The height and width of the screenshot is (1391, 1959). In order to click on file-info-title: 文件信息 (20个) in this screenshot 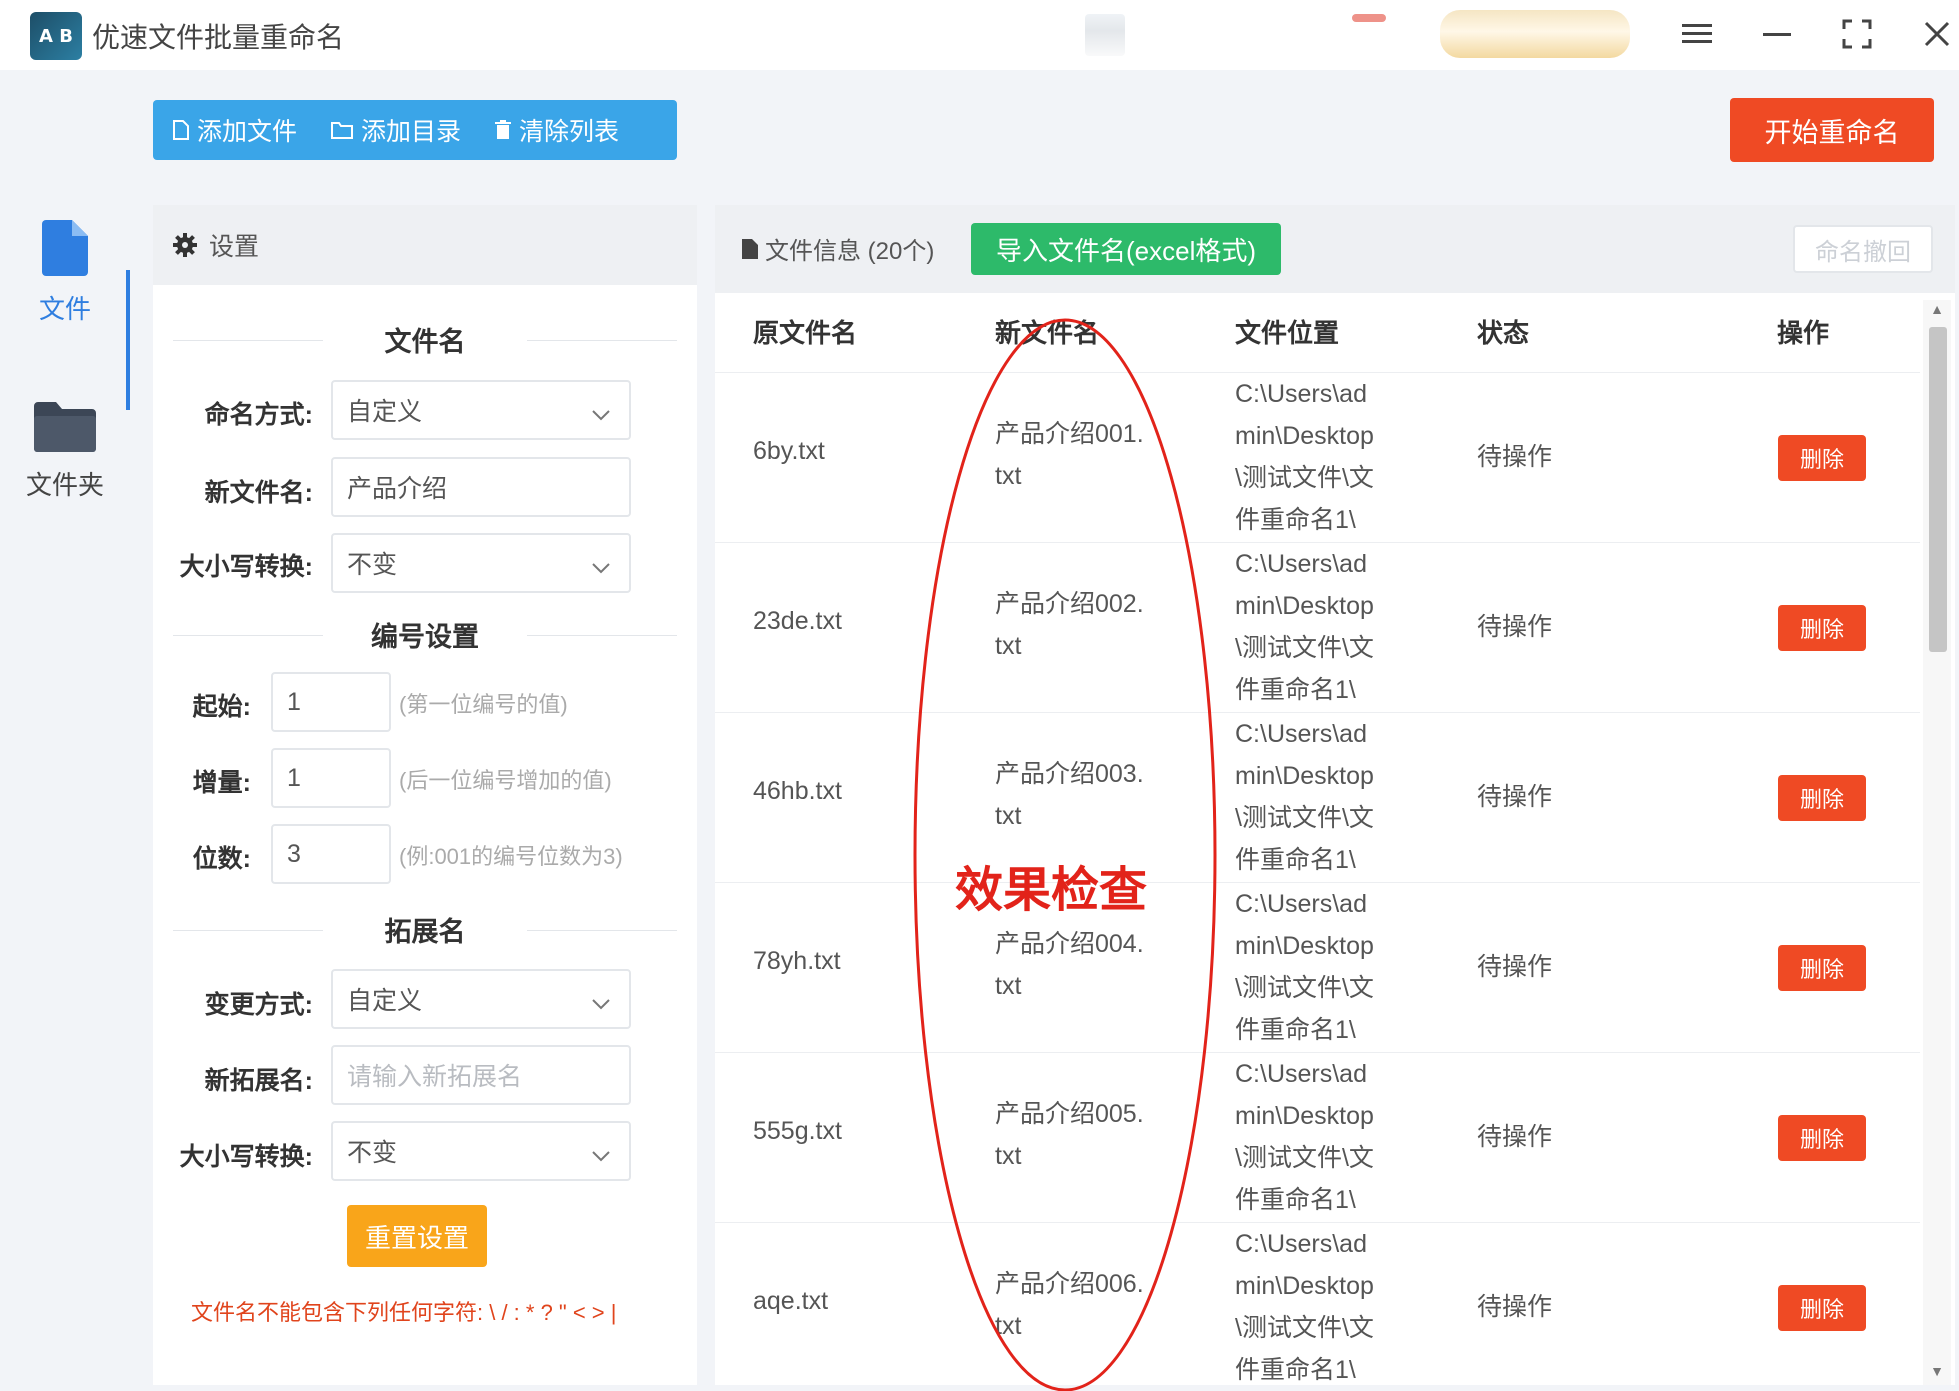, I will do `click(837, 248)`.